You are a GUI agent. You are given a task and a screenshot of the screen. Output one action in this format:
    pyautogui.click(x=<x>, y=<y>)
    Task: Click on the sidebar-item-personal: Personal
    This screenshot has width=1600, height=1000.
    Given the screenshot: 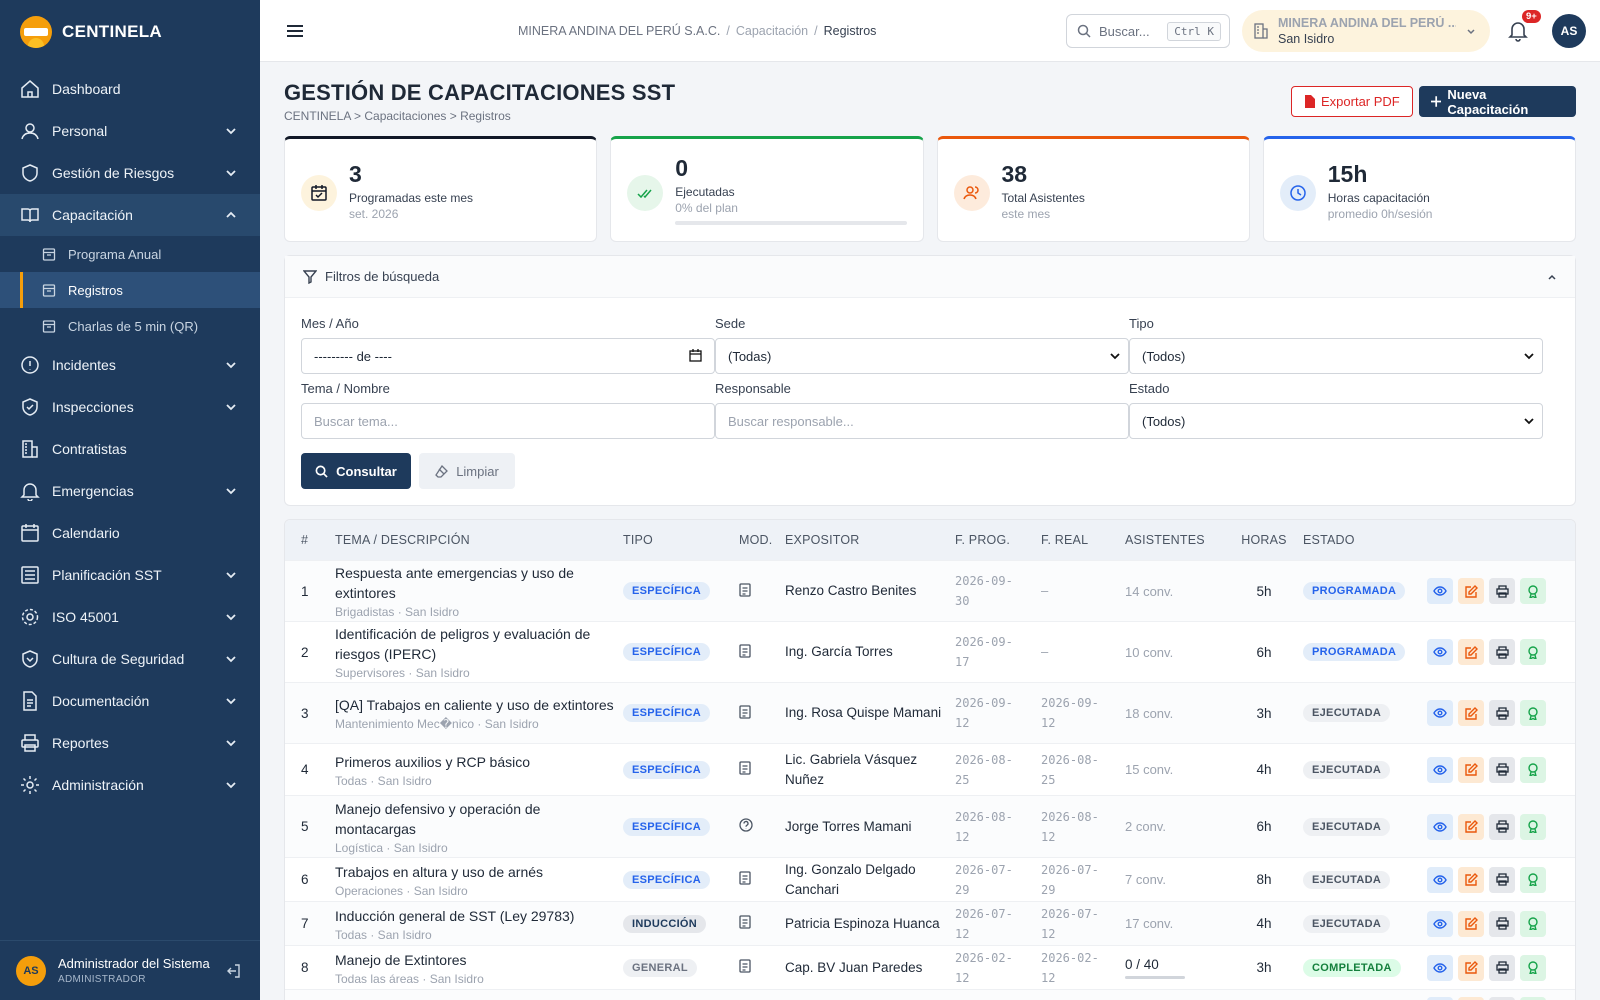 What is the action you would take?
    pyautogui.click(x=130, y=131)
    